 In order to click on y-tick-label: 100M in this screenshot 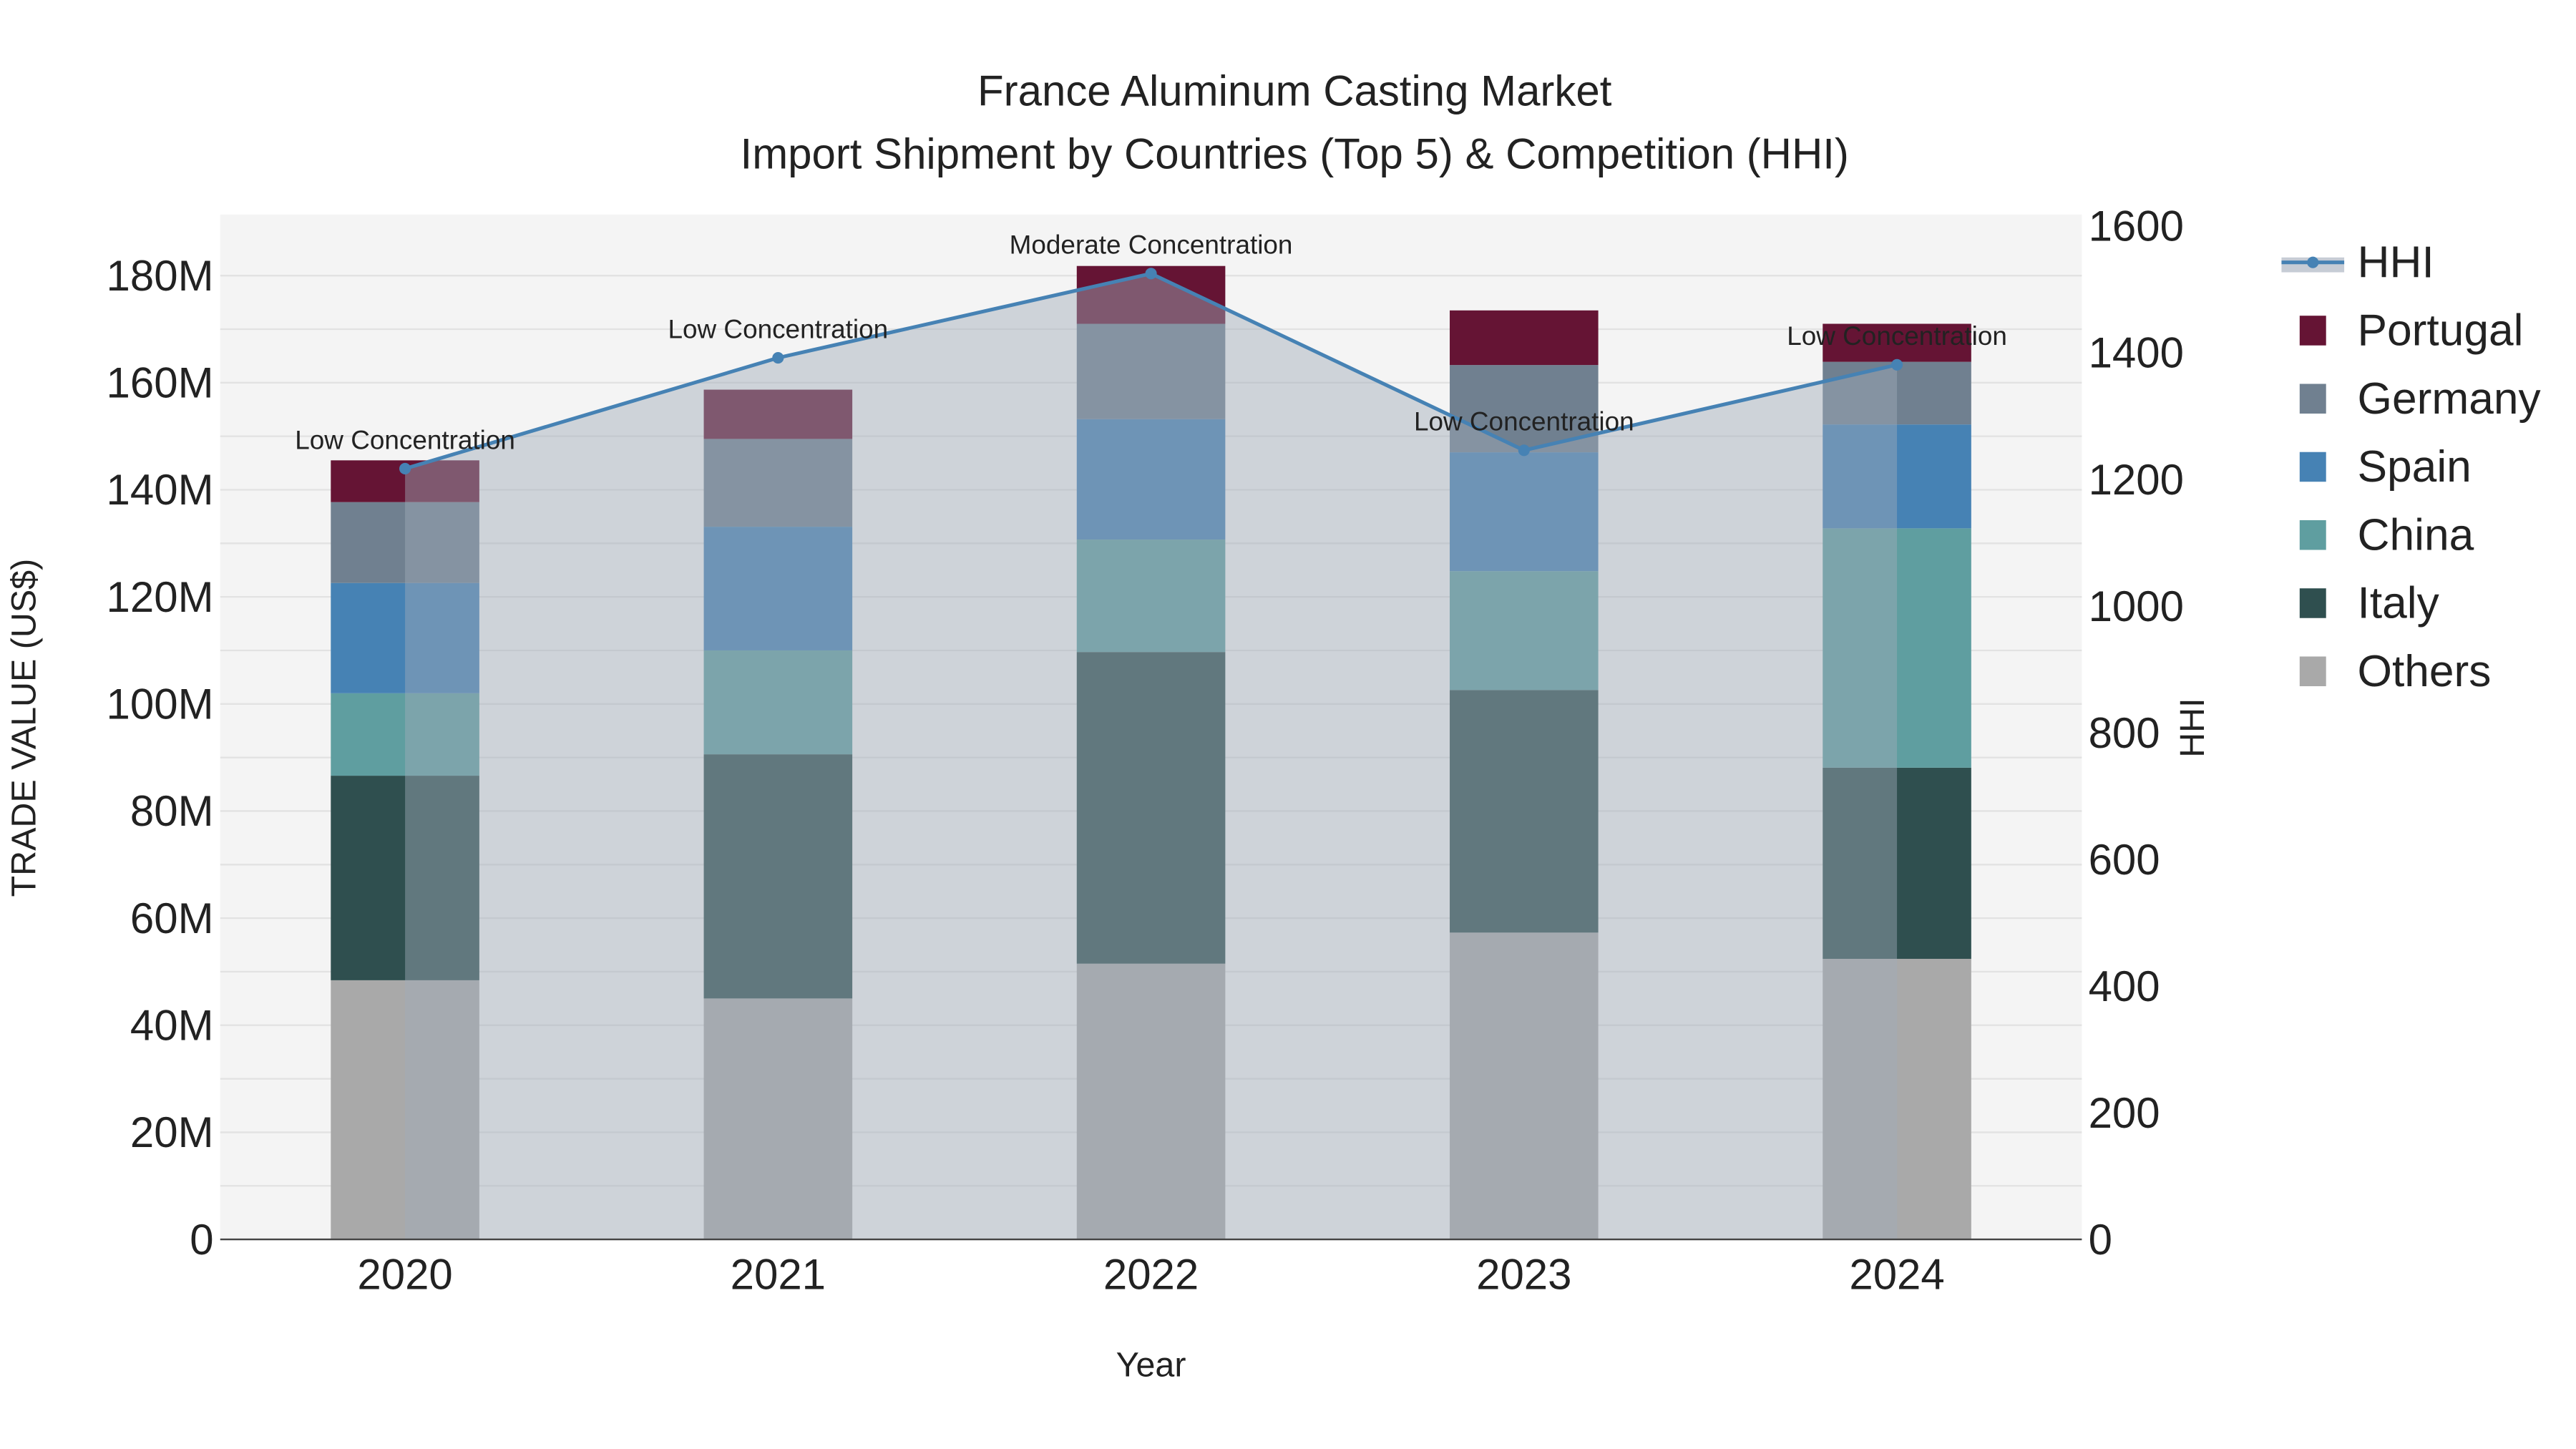, I will do `click(160, 704)`.